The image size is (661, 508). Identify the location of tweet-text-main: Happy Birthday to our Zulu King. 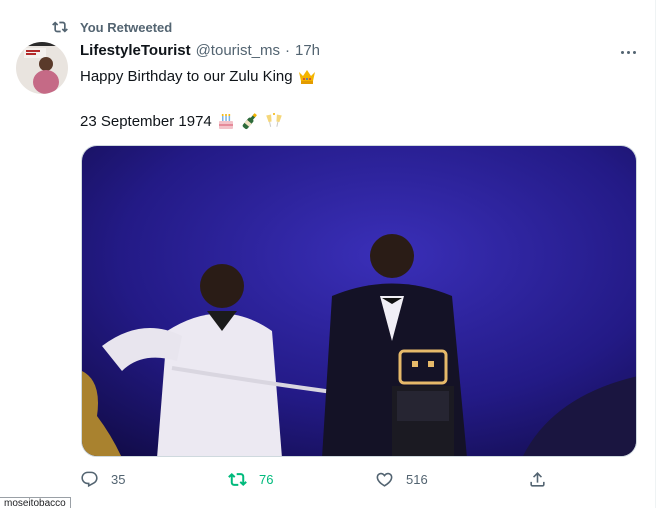
(186, 76).